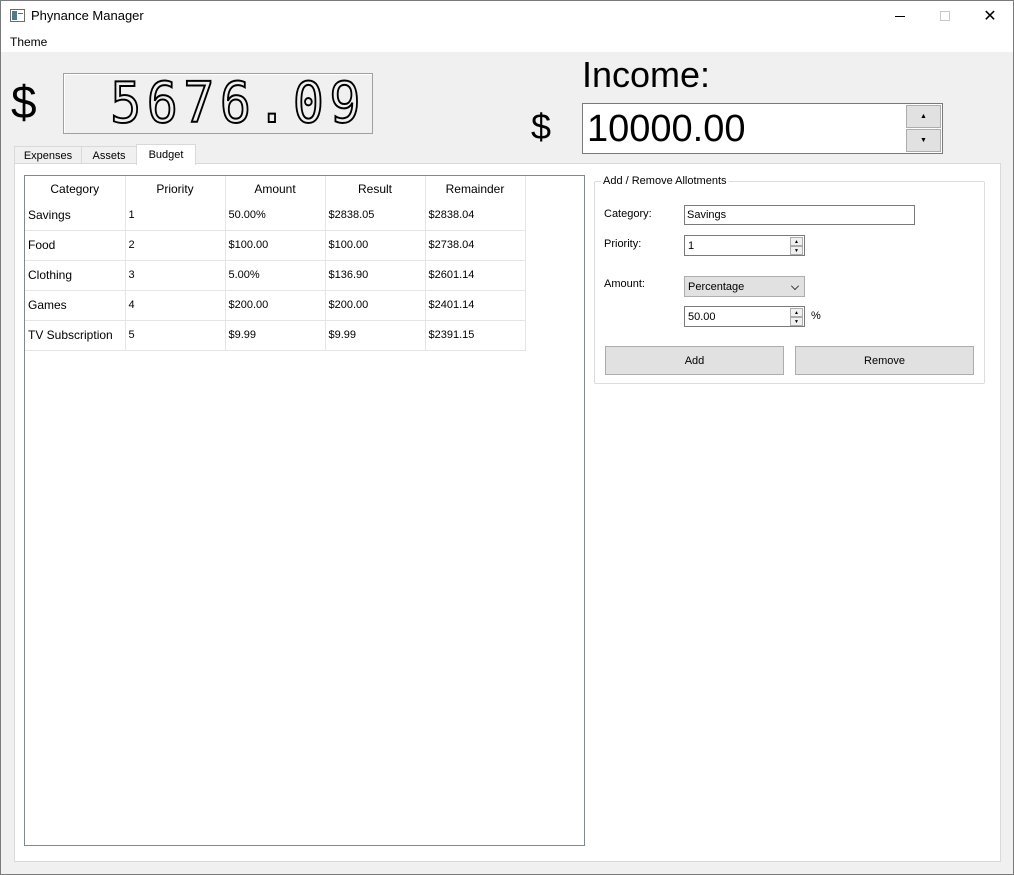  I want to click on tab-budget: Budget, so click(166, 154).